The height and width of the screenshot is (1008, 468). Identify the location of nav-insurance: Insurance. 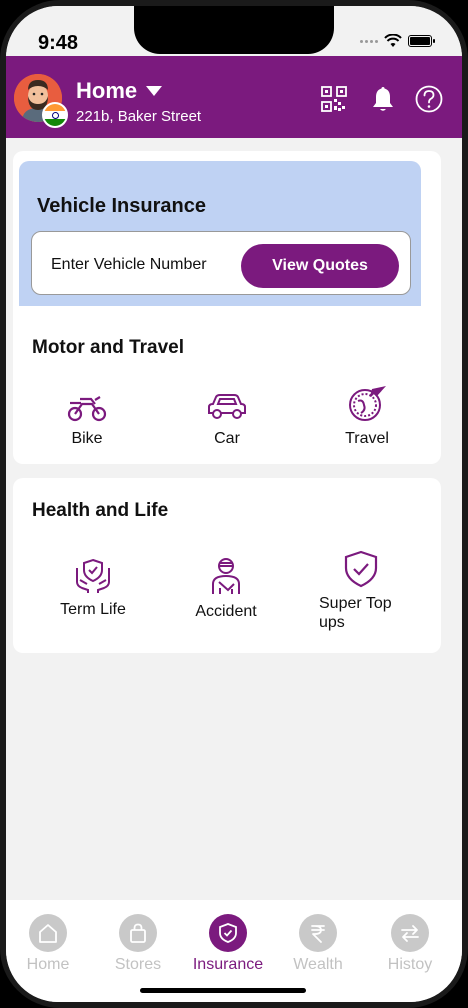
(228, 944).